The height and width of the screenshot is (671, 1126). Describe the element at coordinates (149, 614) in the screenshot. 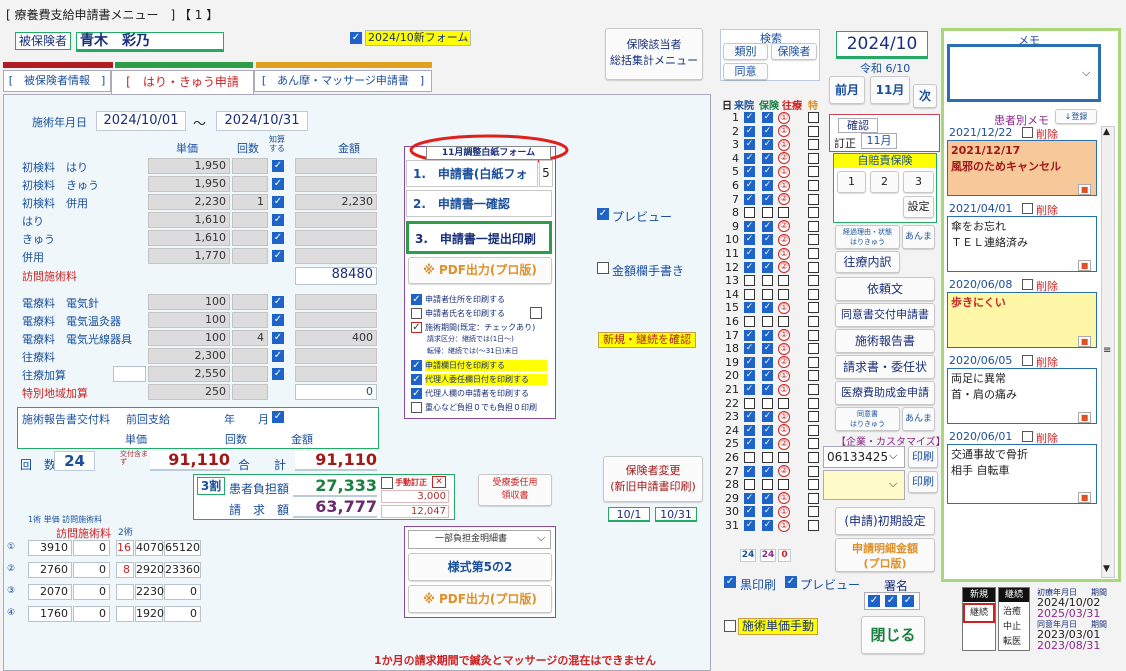

I see `visit-cell-d: 1920` at that location.